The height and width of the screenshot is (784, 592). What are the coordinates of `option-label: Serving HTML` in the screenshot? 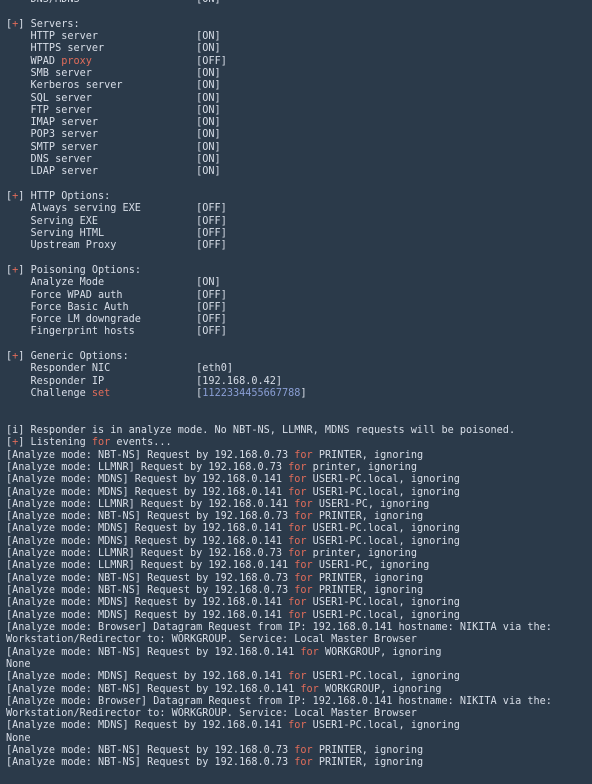 It's located at (55, 233).